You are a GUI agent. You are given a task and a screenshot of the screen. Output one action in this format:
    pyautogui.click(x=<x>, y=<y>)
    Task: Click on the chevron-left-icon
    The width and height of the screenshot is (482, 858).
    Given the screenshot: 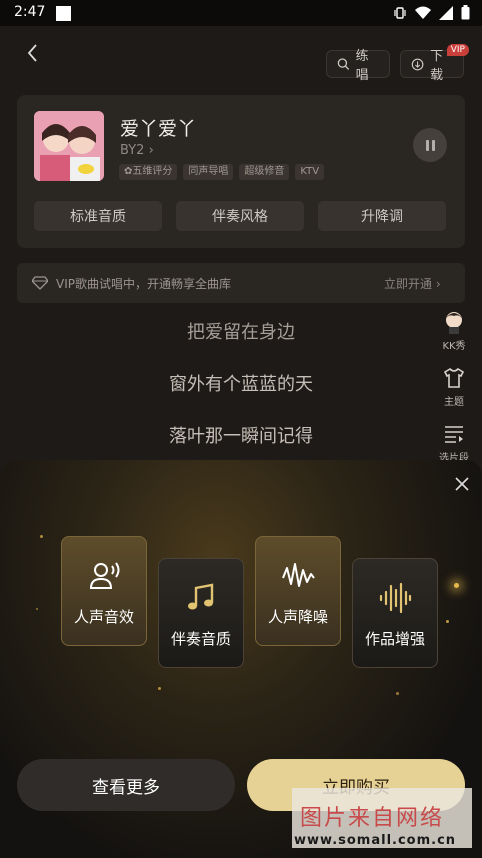 What is the action you would take?
    pyautogui.click(x=32, y=53)
    